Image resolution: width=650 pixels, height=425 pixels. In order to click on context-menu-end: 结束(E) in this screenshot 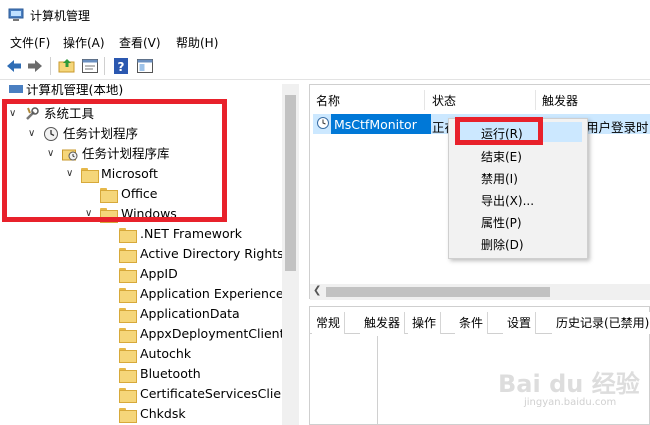, I will do `click(501, 156)`.